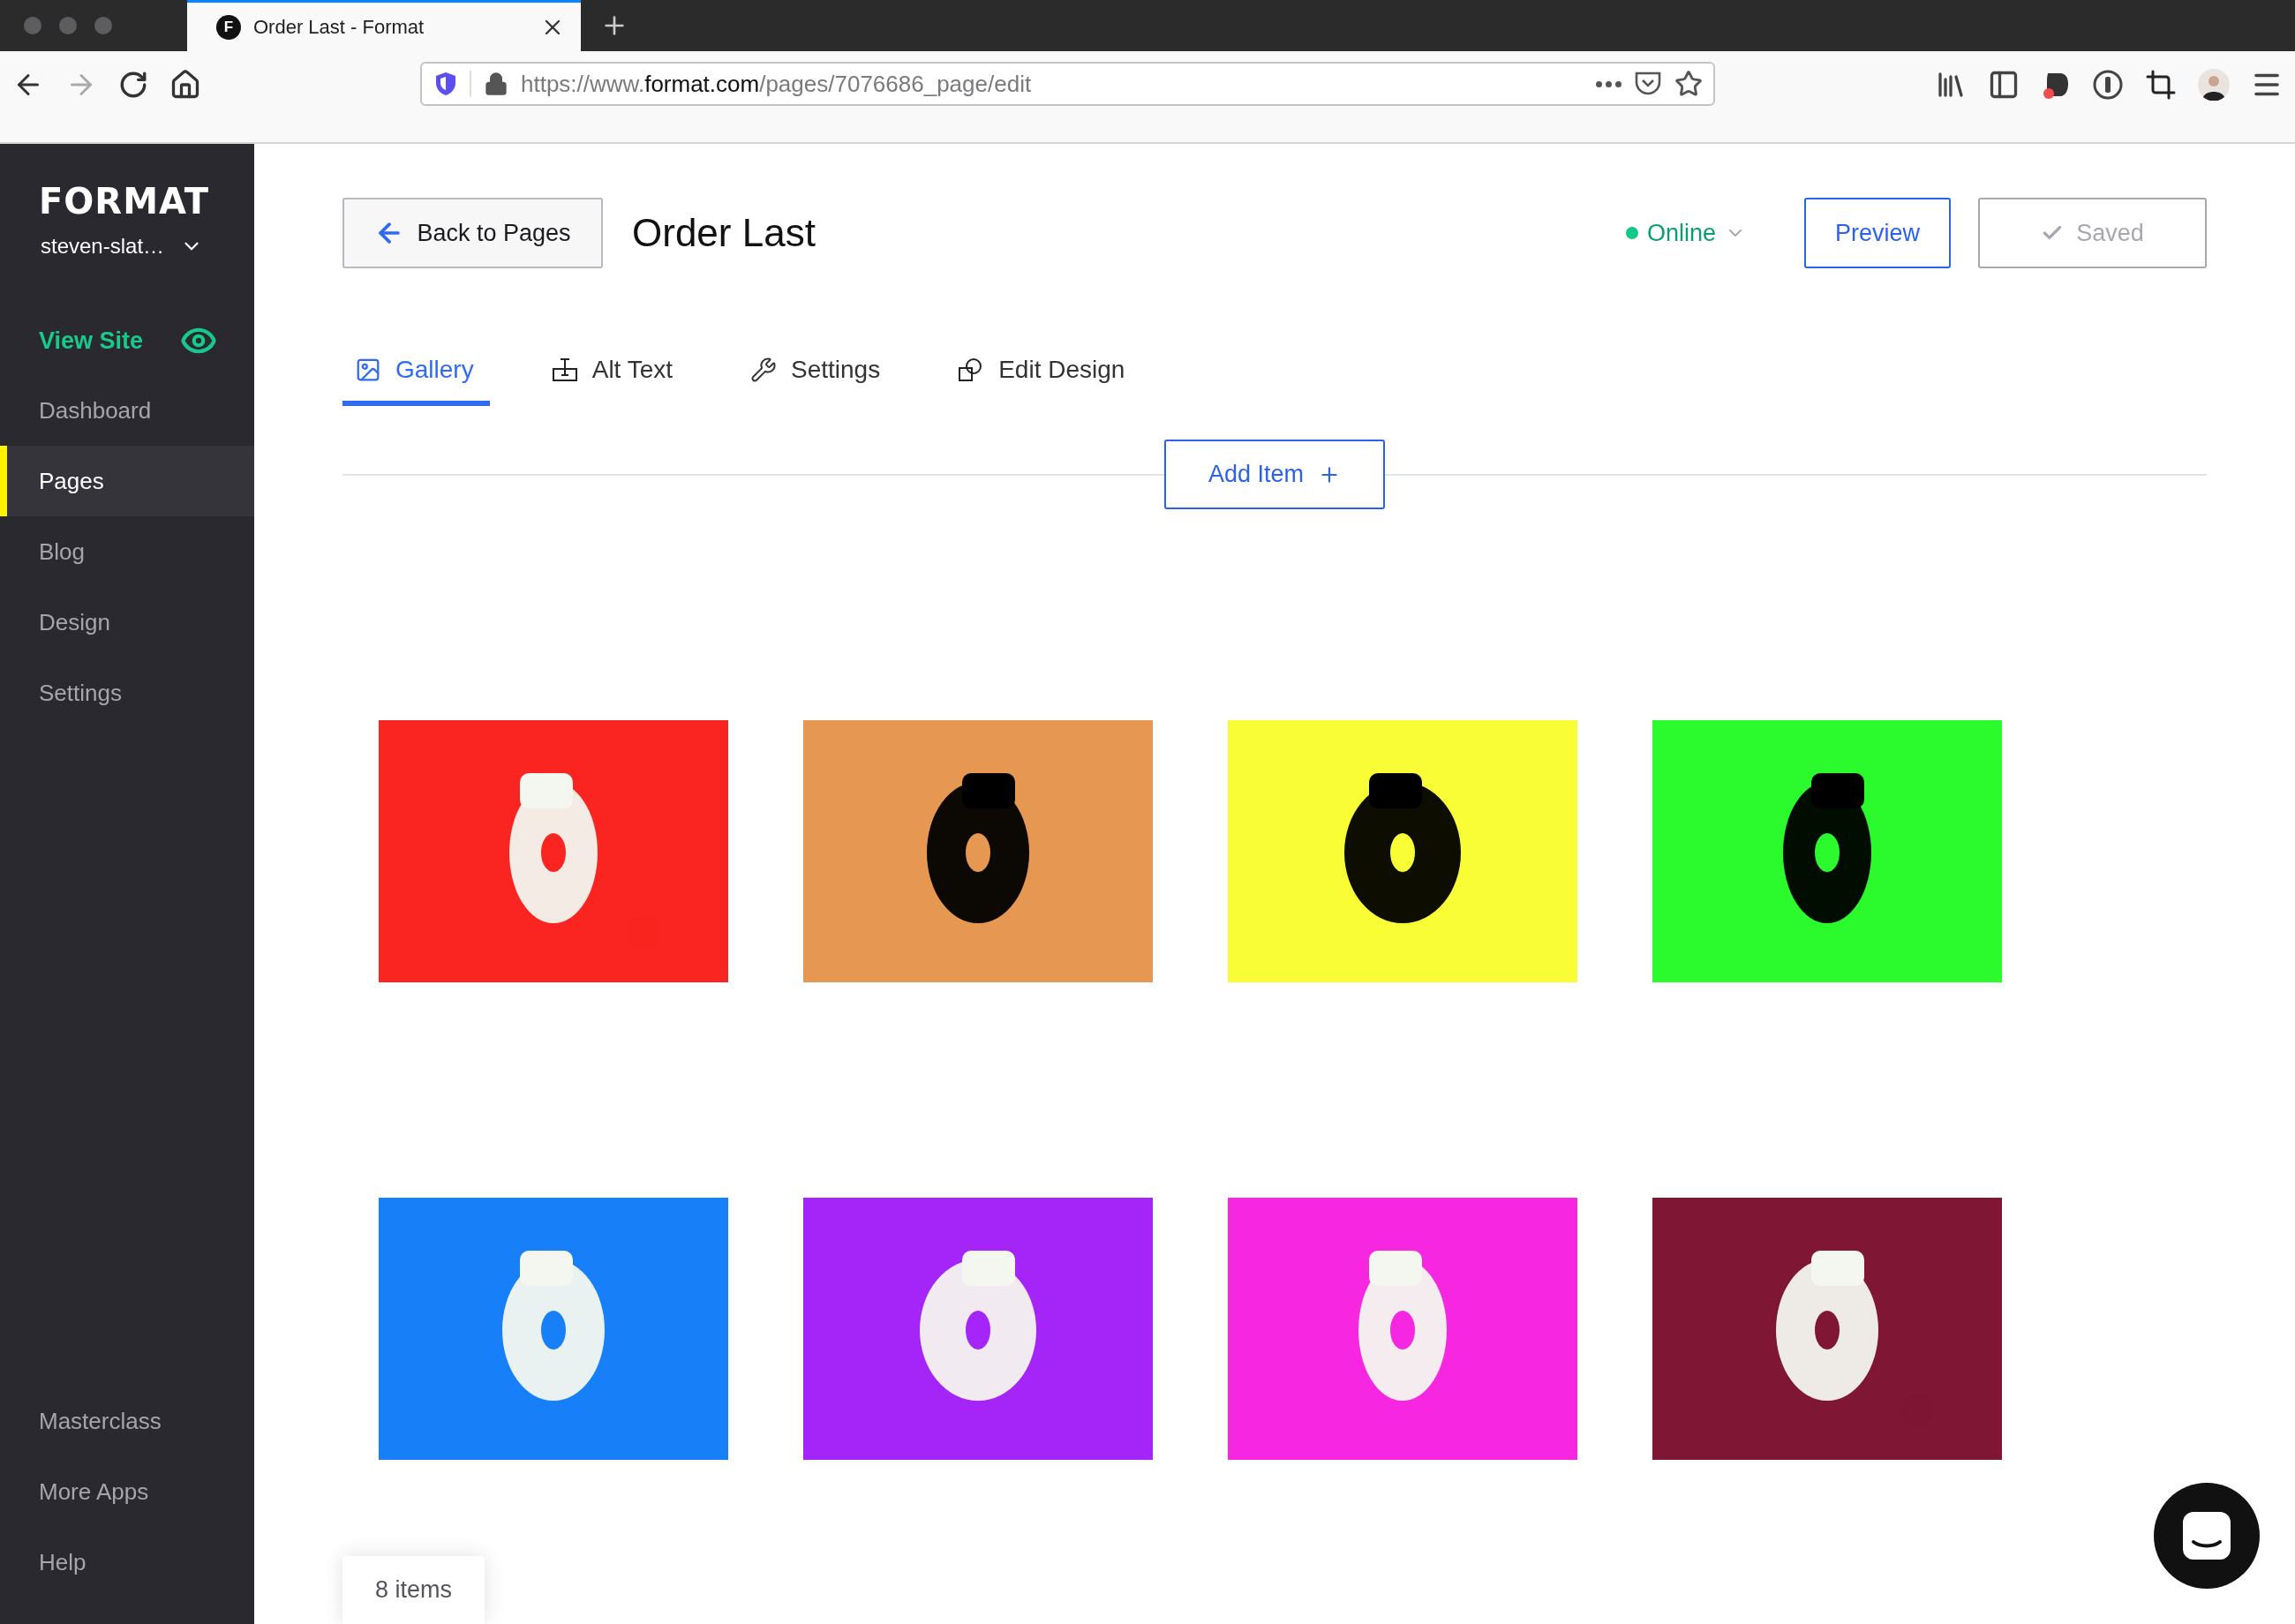 The height and width of the screenshot is (1624, 2295). Describe the element at coordinates (1043, 375) in the screenshot. I see `tab: Edit Design` at that location.